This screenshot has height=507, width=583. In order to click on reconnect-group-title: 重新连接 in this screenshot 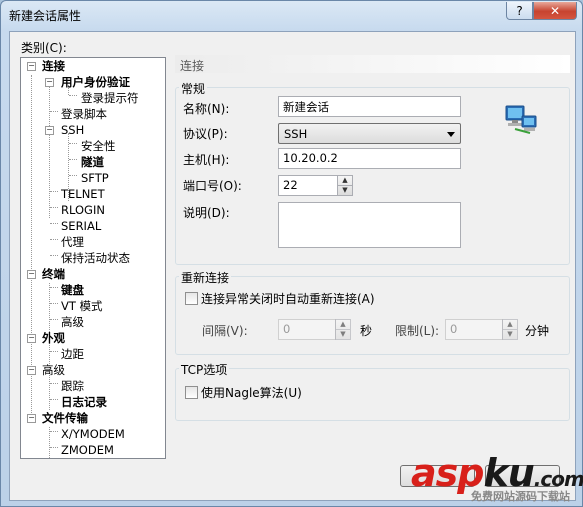, I will do `click(205, 277)`.